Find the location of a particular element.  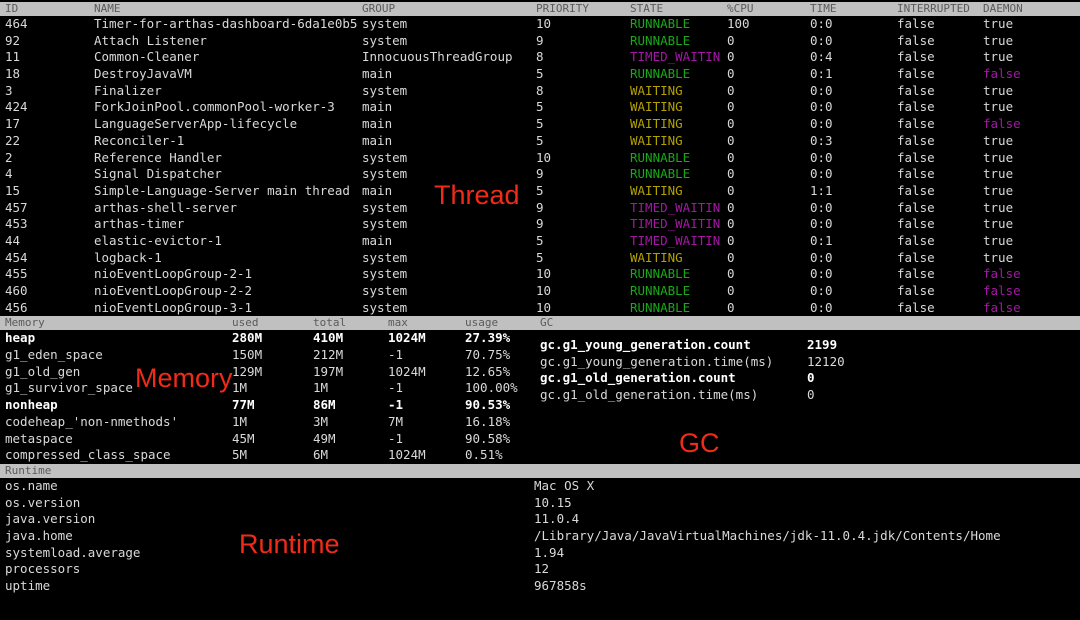

memory-total: 3M is located at coordinates (321, 421).